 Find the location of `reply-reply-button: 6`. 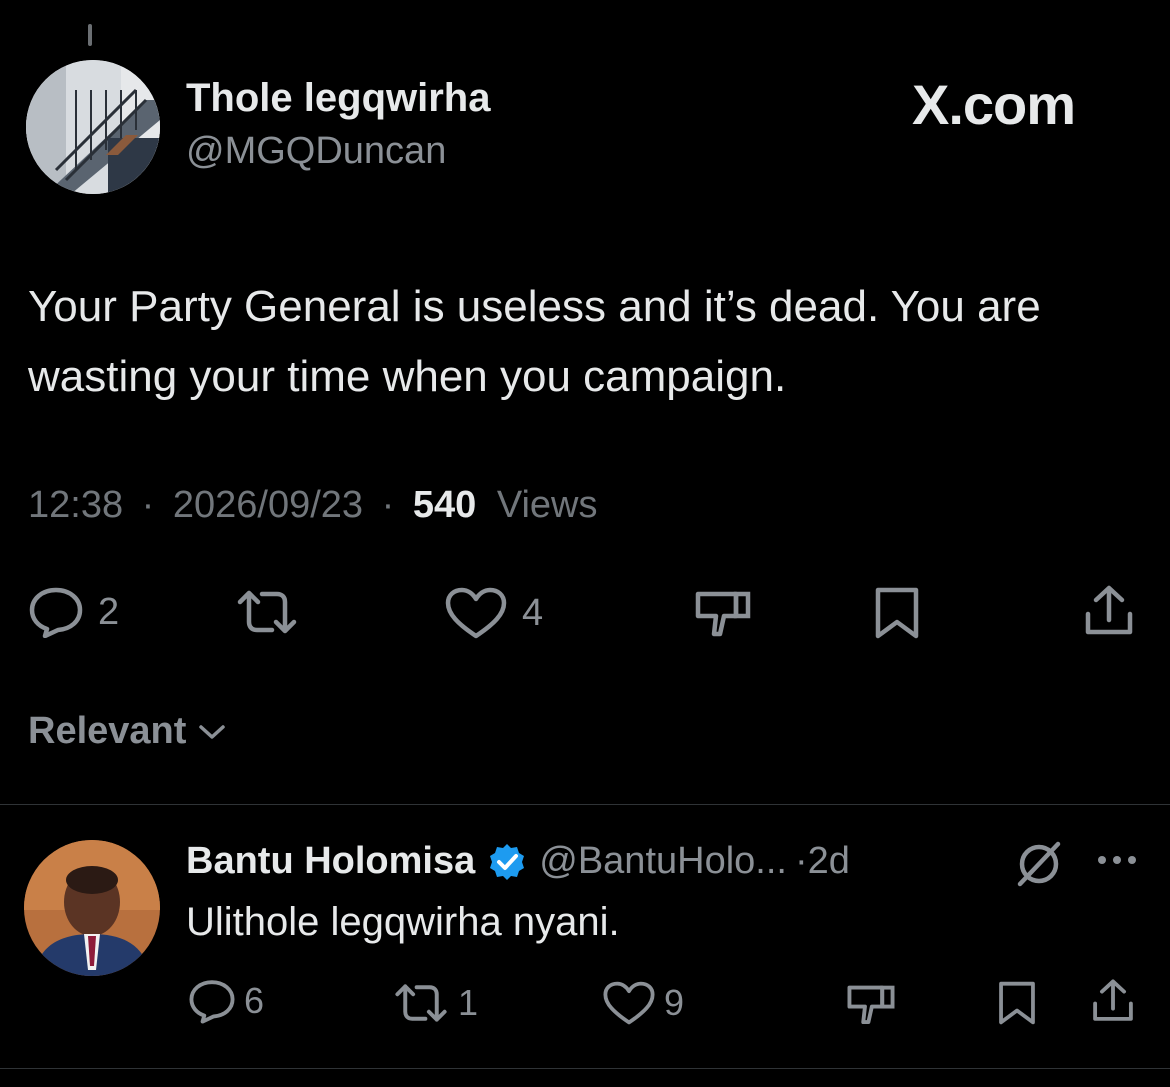

reply-reply-button: 6 is located at coordinates (226, 1001).